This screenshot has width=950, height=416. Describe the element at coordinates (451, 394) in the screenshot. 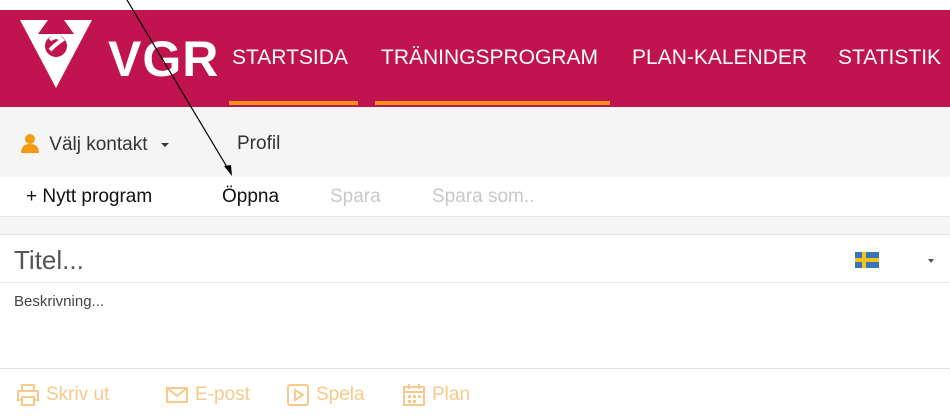

I see `plan-label: Plan` at that location.